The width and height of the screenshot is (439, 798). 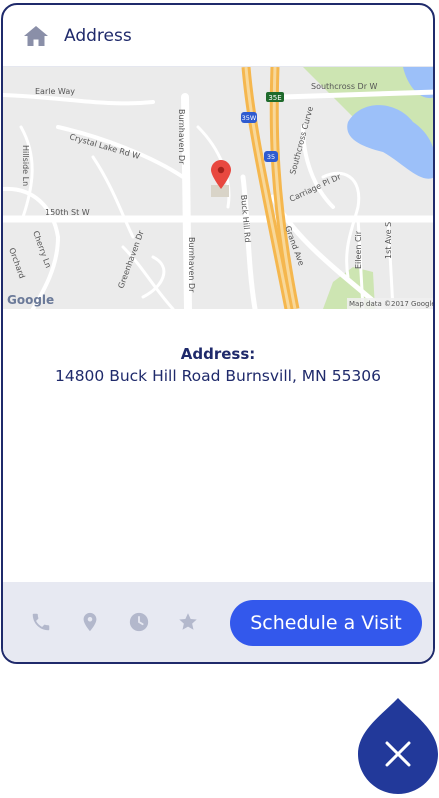 I want to click on phone-icon, so click(x=41, y=622).